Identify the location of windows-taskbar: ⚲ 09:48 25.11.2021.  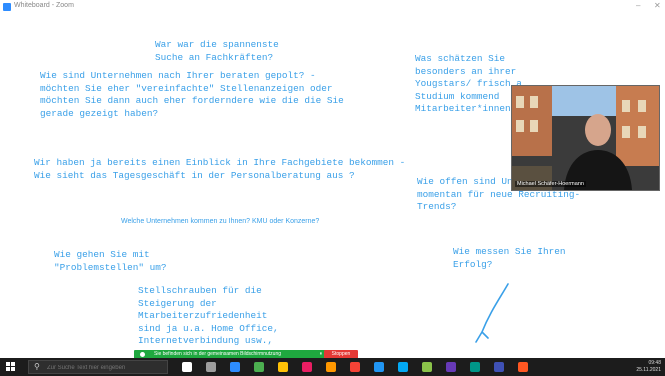
(332, 367).